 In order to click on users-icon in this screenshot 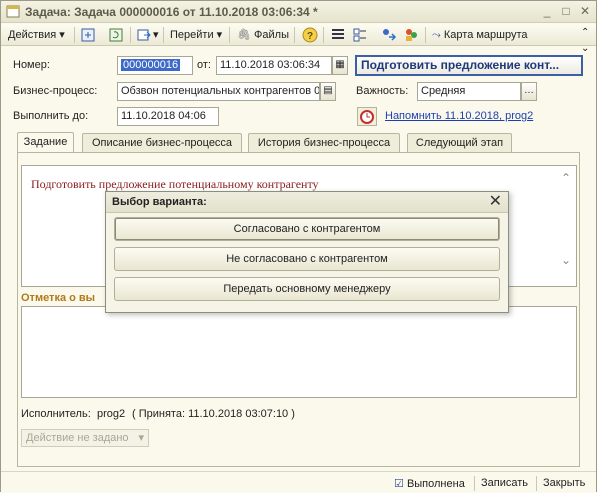, I will do `click(411, 35)`.